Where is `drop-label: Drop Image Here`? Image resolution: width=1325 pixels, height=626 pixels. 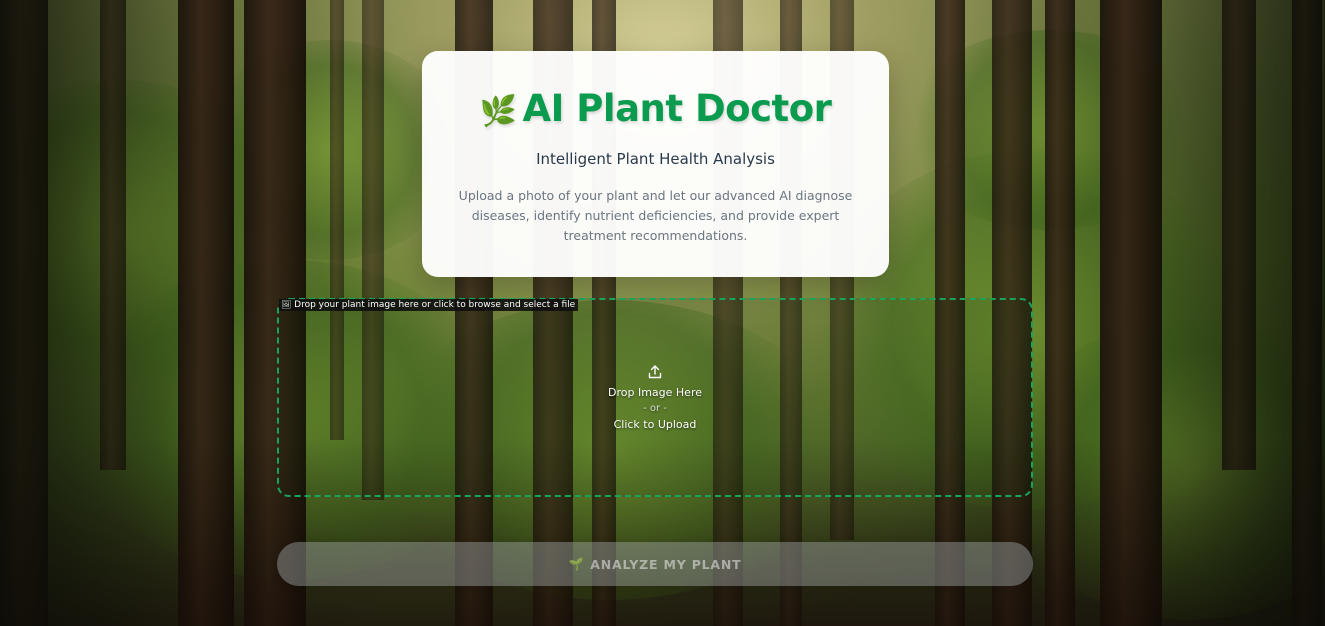 drop-label: Drop Image Here is located at coordinates (655, 392).